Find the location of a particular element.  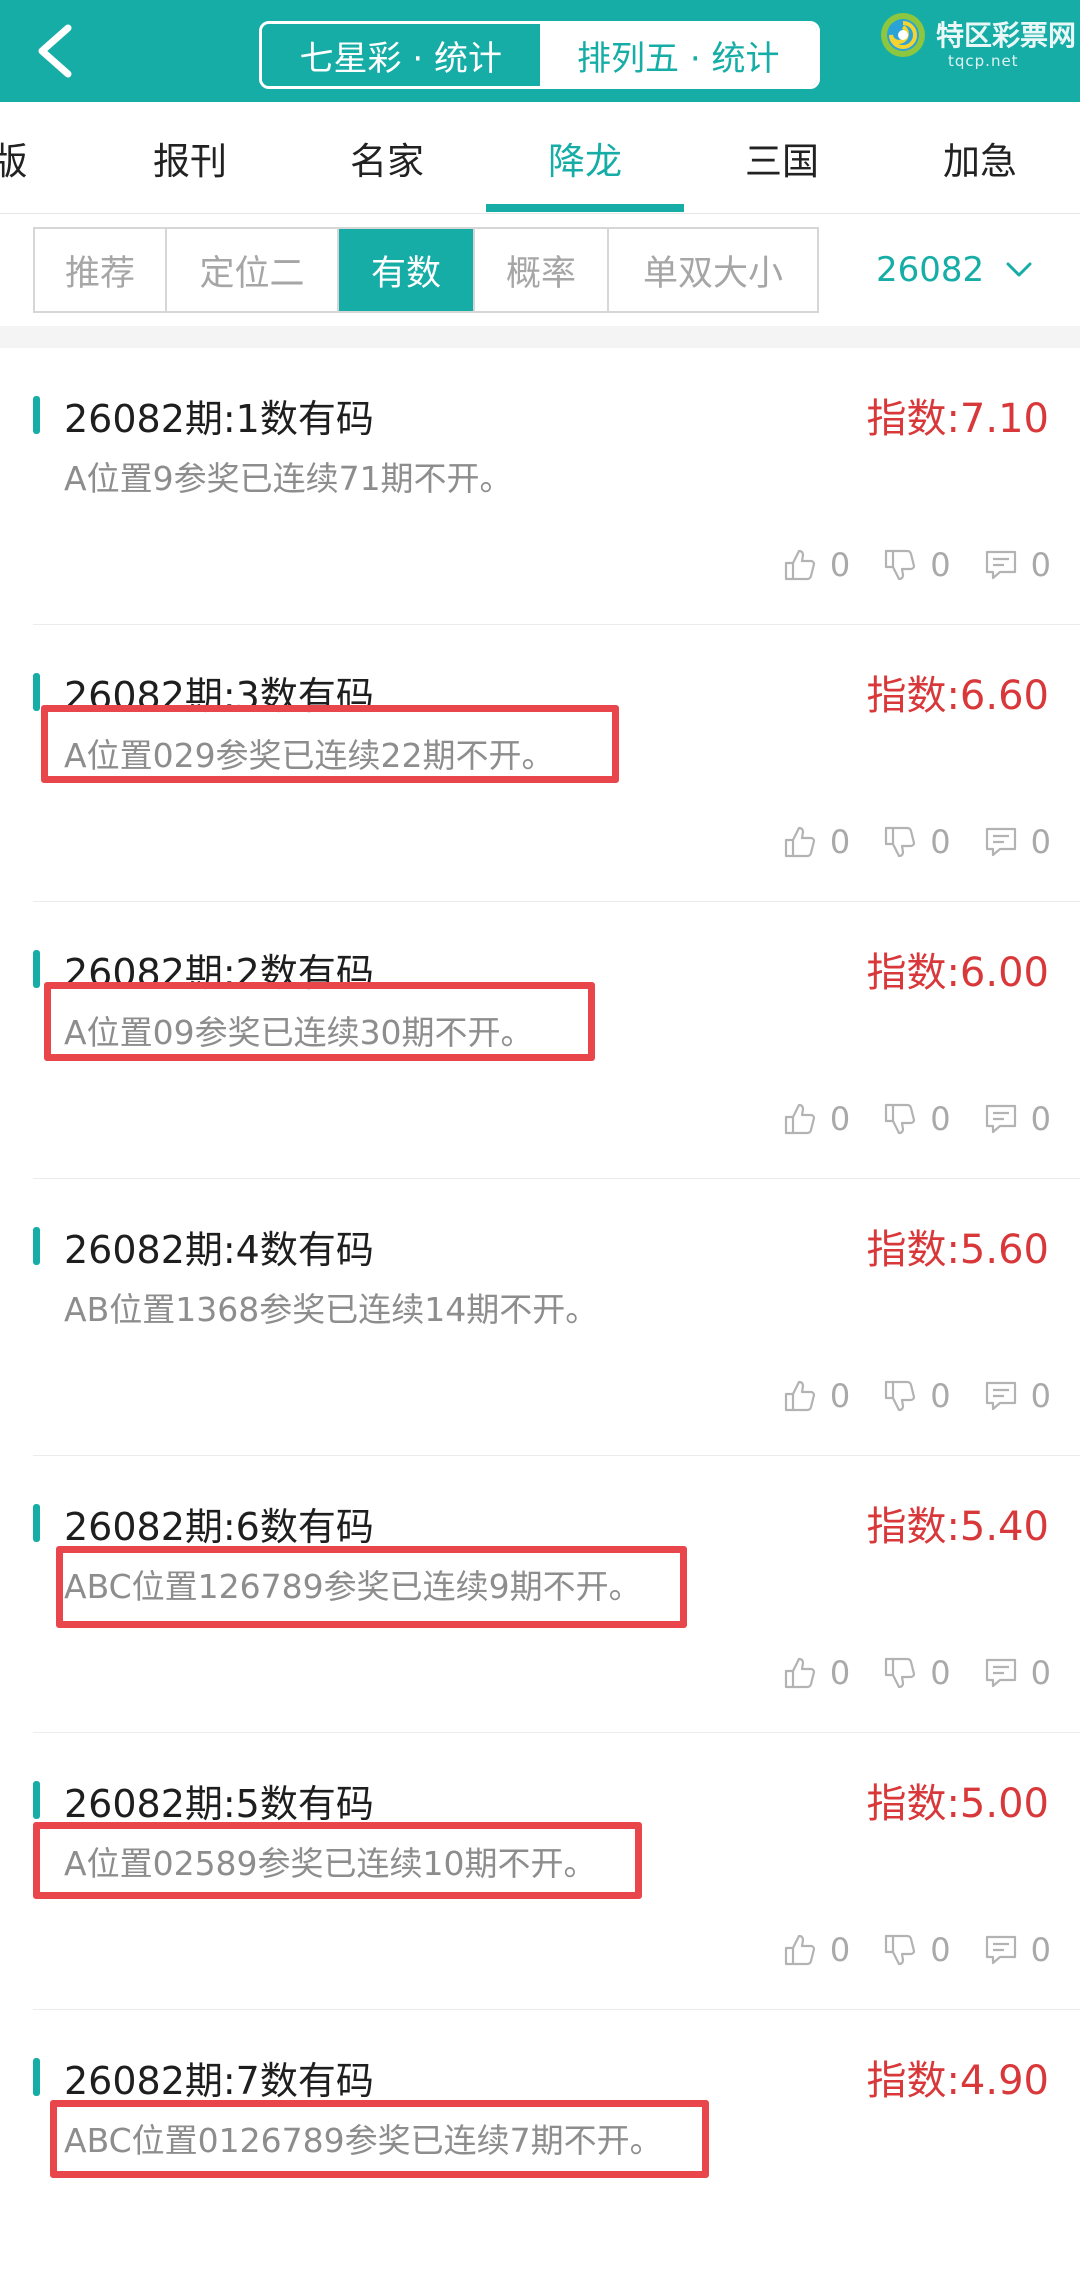

category-nav: 版 报刊 名家 降龙 三国 加急 is located at coordinates (540, 158).